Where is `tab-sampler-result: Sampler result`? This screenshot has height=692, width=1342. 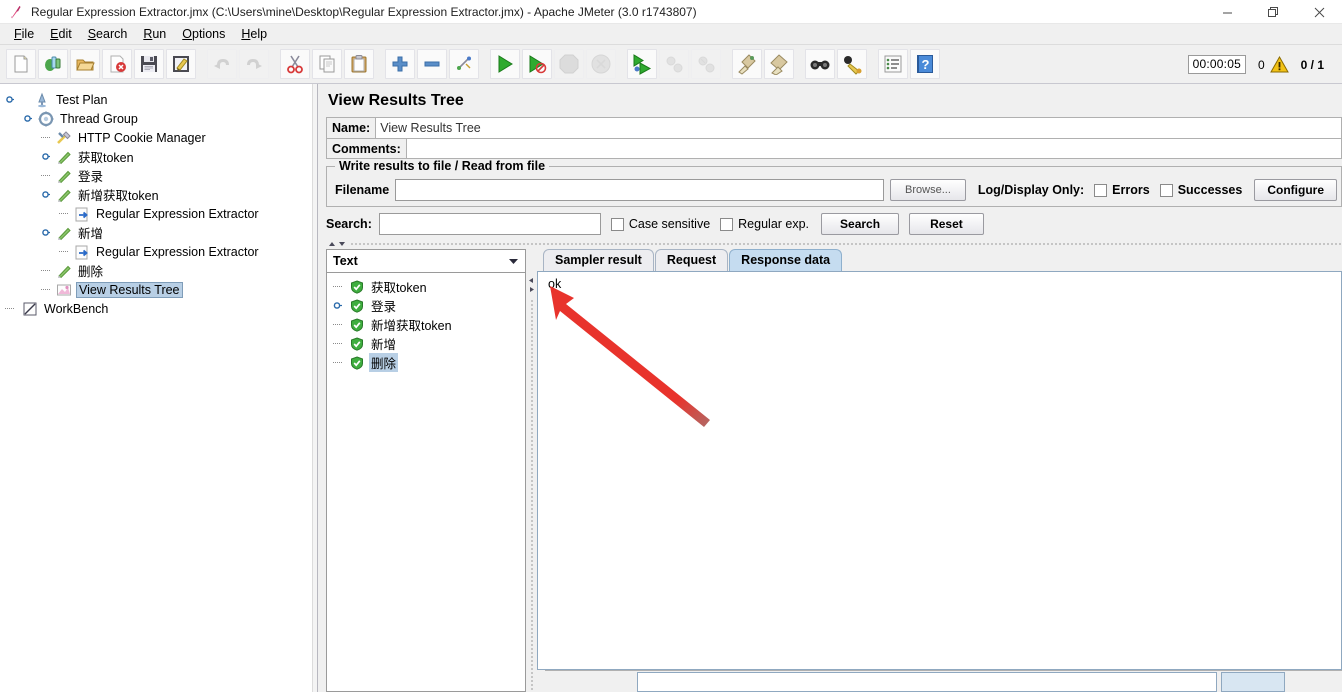 tab-sampler-result: Sampler result is located at coordinates (598, 260).